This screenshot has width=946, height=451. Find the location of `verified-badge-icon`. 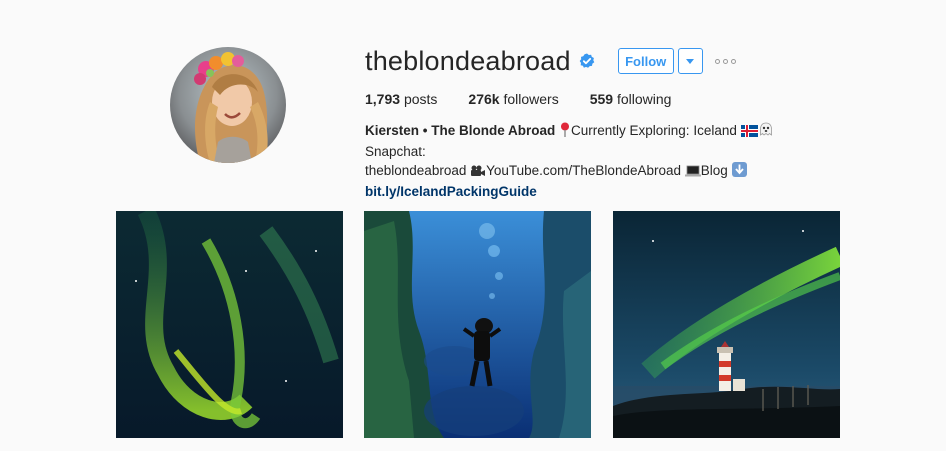

verified-badge-icon is located at coordinates (587, 61).